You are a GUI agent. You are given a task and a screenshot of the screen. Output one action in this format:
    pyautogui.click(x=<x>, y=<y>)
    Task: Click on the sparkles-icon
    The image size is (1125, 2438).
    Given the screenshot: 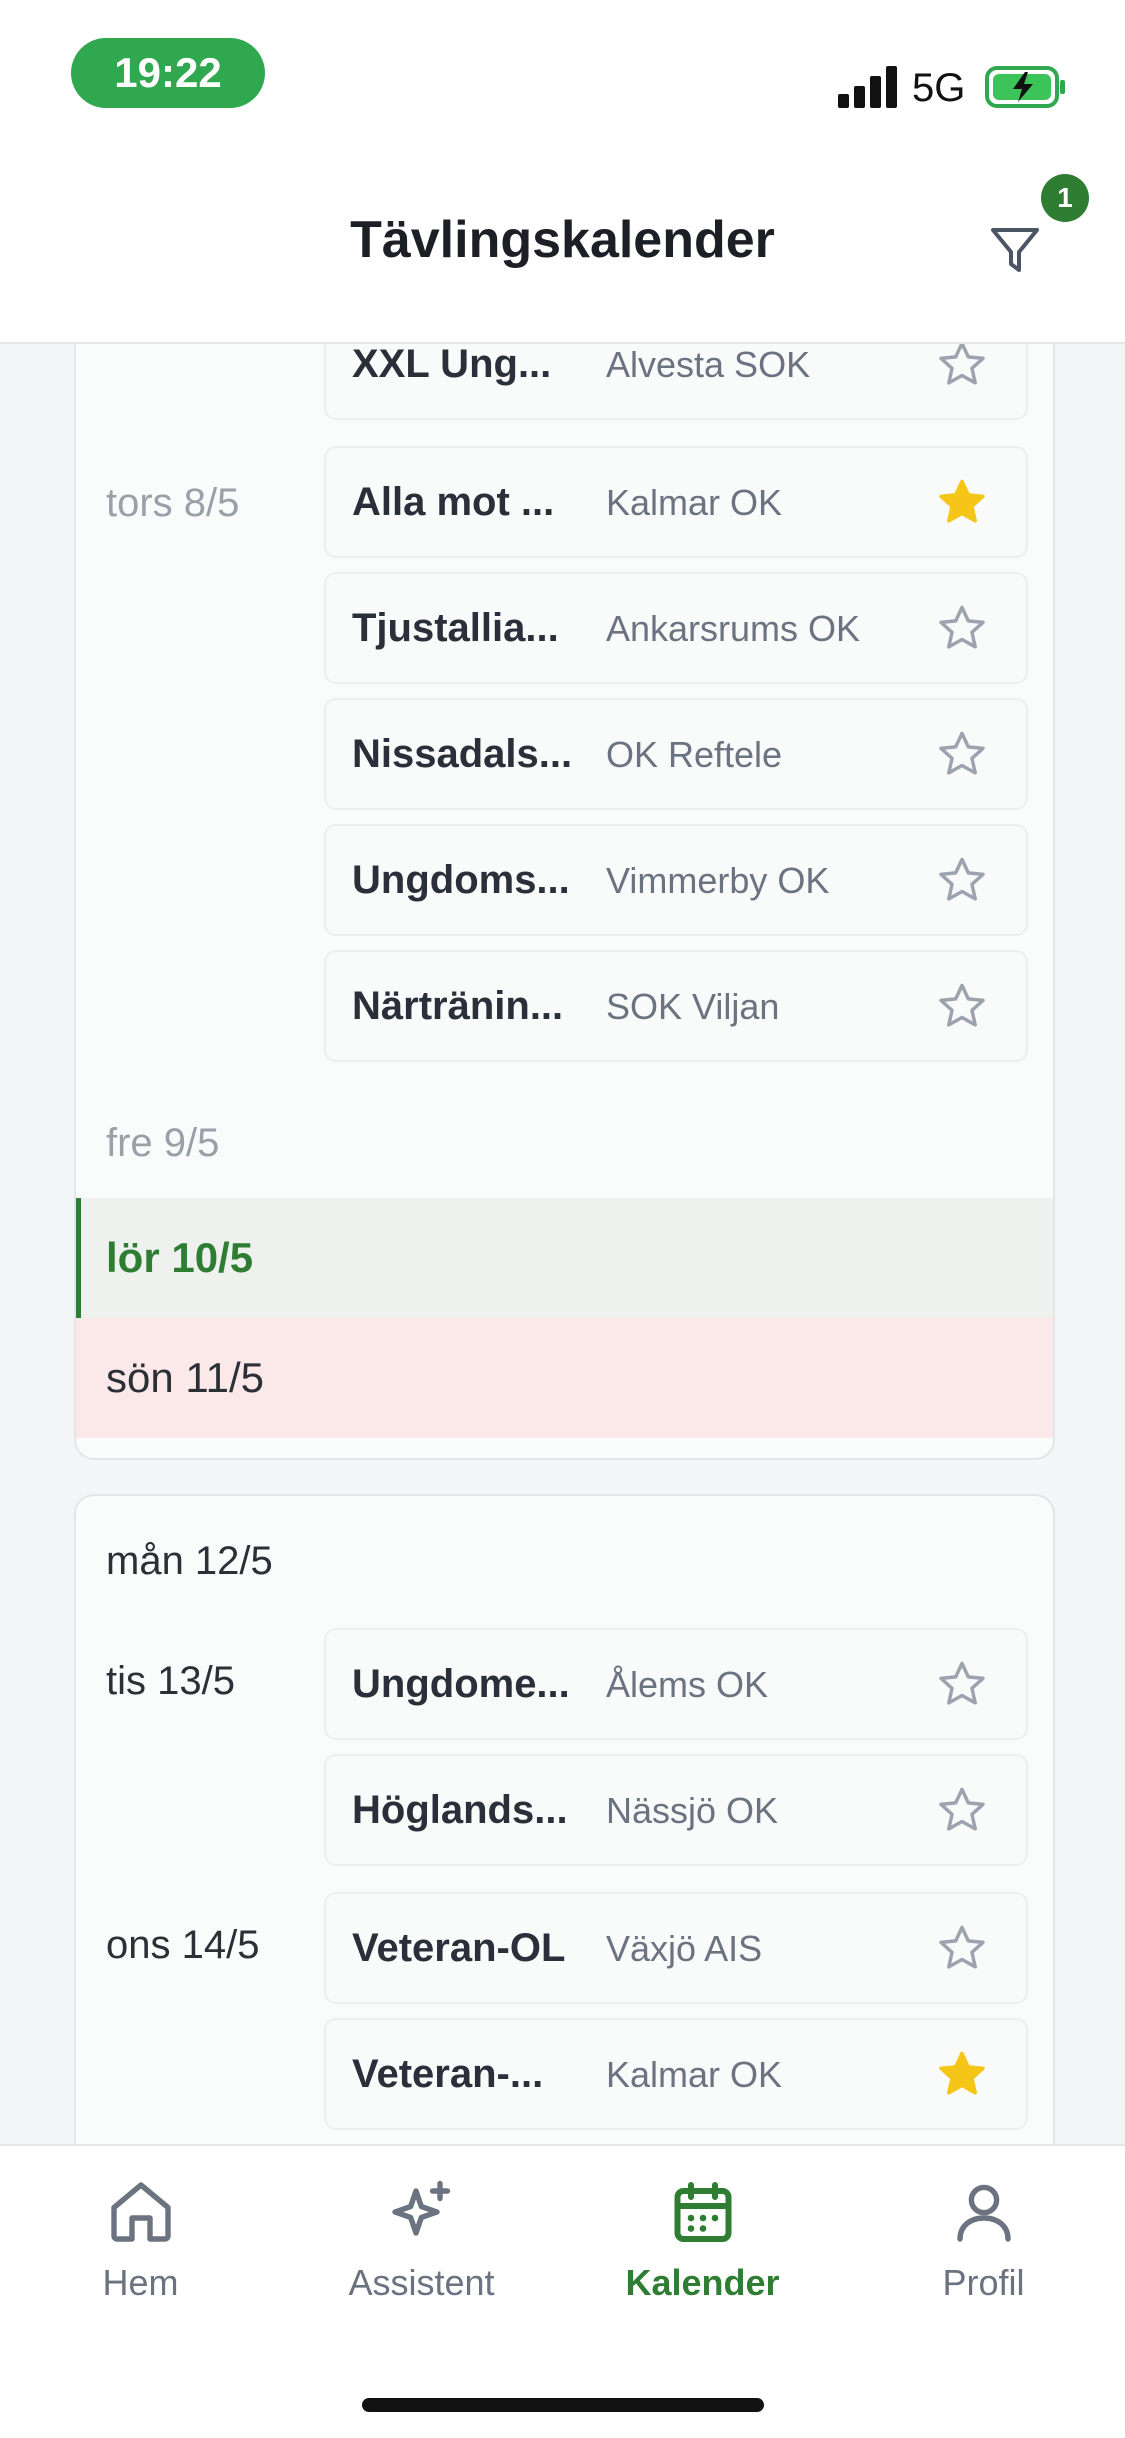 What is the action you would take?
    pyautogui.click(x=420, y=2208)
    